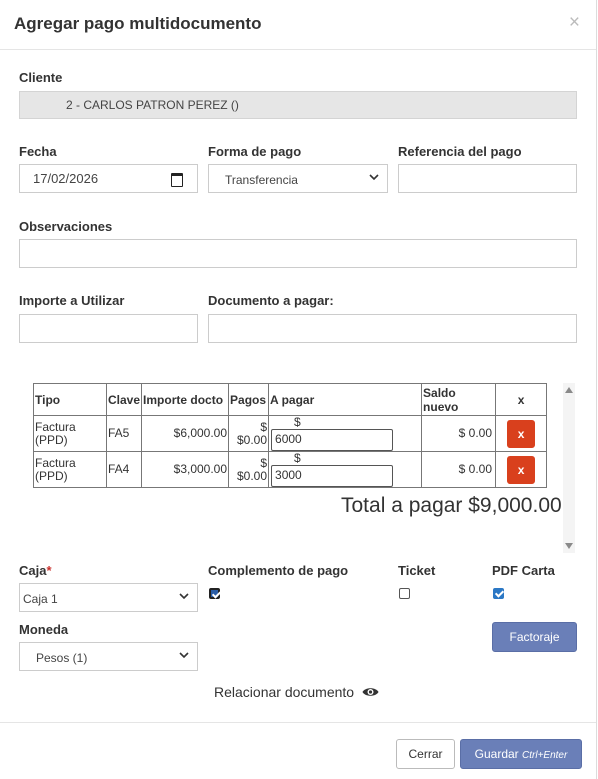  Describe the element at coordinates (487, 178) in the screenshot. I see `referencia-input` at that location.